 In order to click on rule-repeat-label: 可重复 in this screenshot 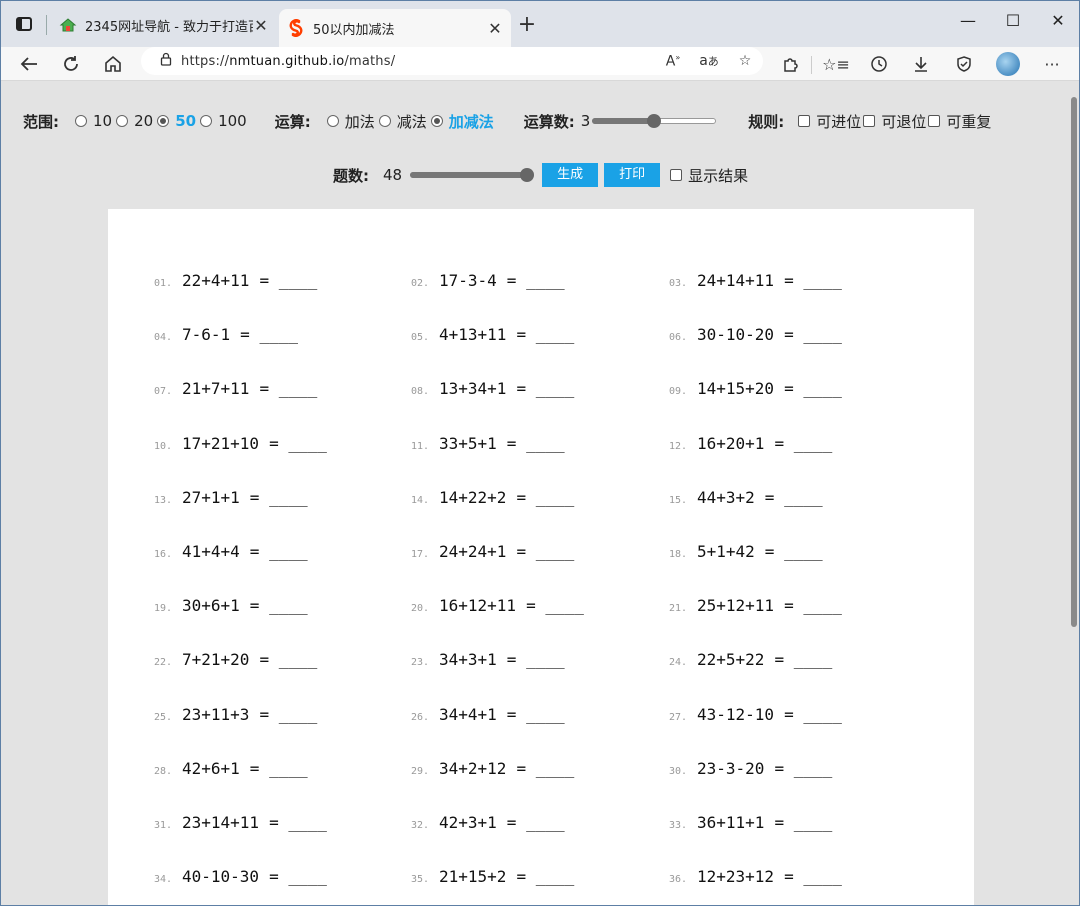, I will do `click(968, 121)`.